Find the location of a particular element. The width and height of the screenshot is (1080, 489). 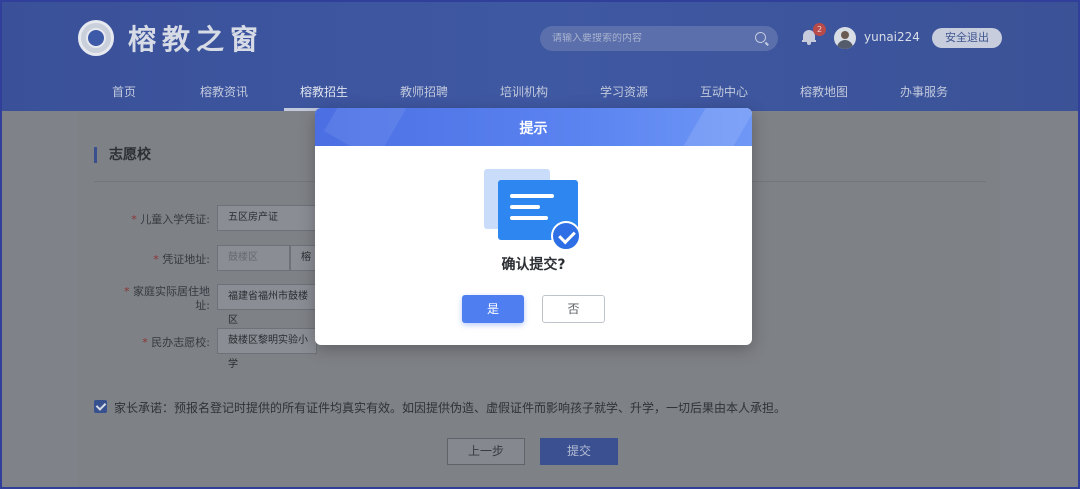

checkmark-icon is located at coordinates (566, 236).